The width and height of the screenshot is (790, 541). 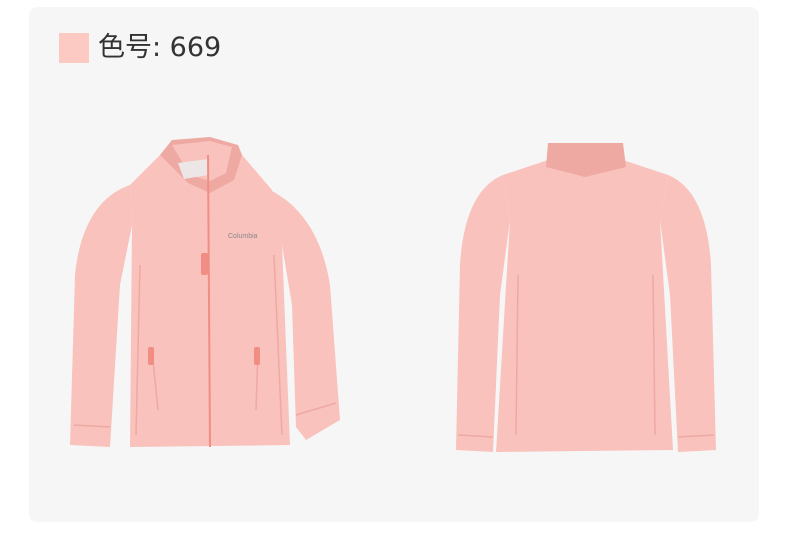 What do you see at coordinates (74, 48) in the screenshot?
I see `color-swatch` at bounding box center [74, 48].